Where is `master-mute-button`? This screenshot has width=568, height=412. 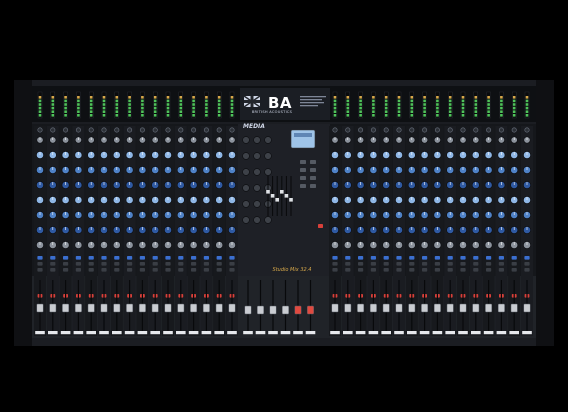
master-mute-button is located at coordinates (320, 226).